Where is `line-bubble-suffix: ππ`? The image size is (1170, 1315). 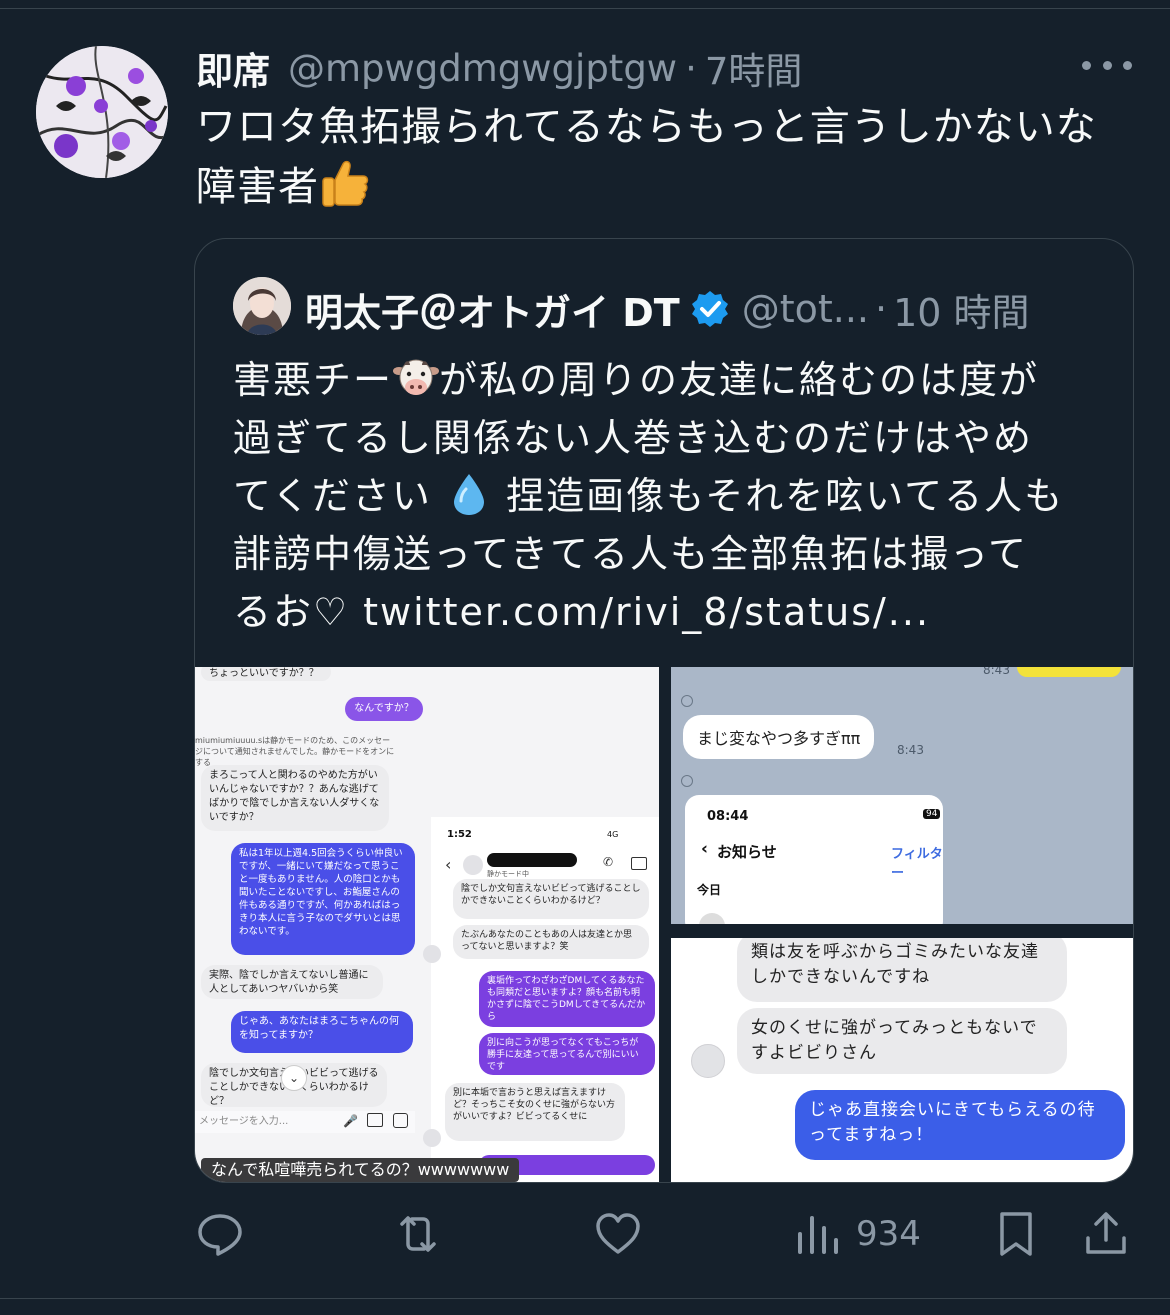 line-bubble-suffix: ππ is located at coordinates (851, 738).